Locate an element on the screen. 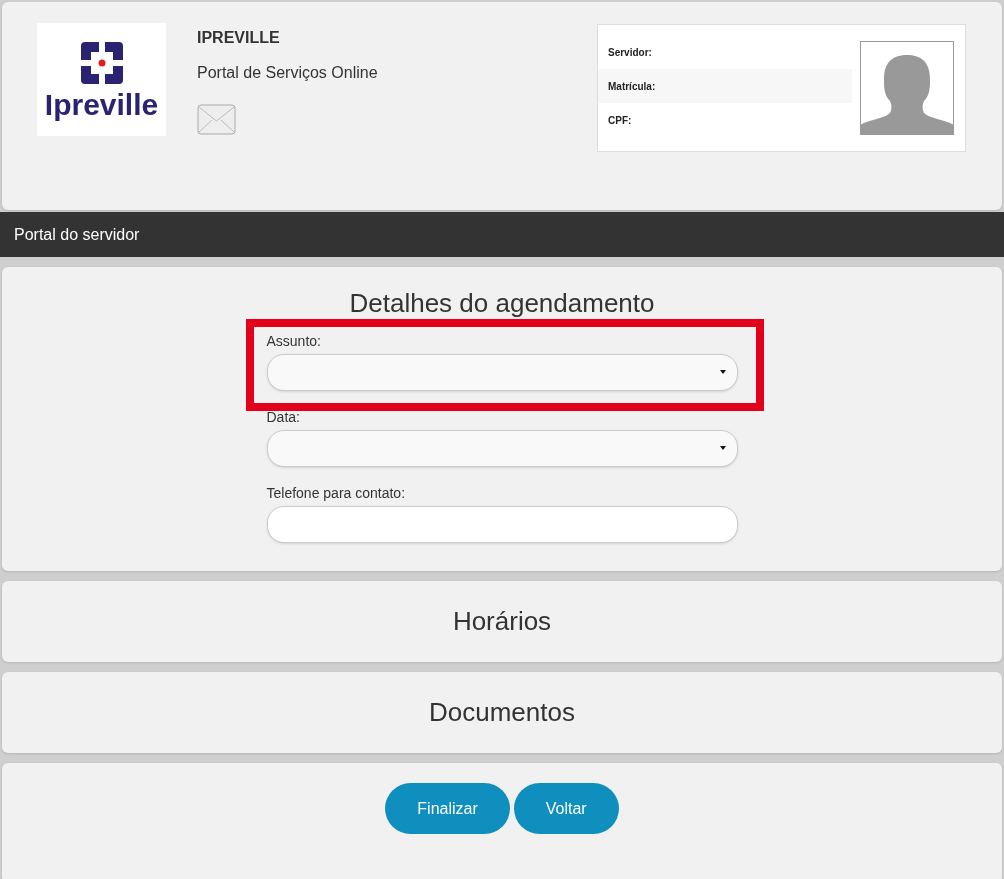 The width and height of the screenshot is (1004, 879). logo-text: Ipreville is located at coordinates (101, 104).